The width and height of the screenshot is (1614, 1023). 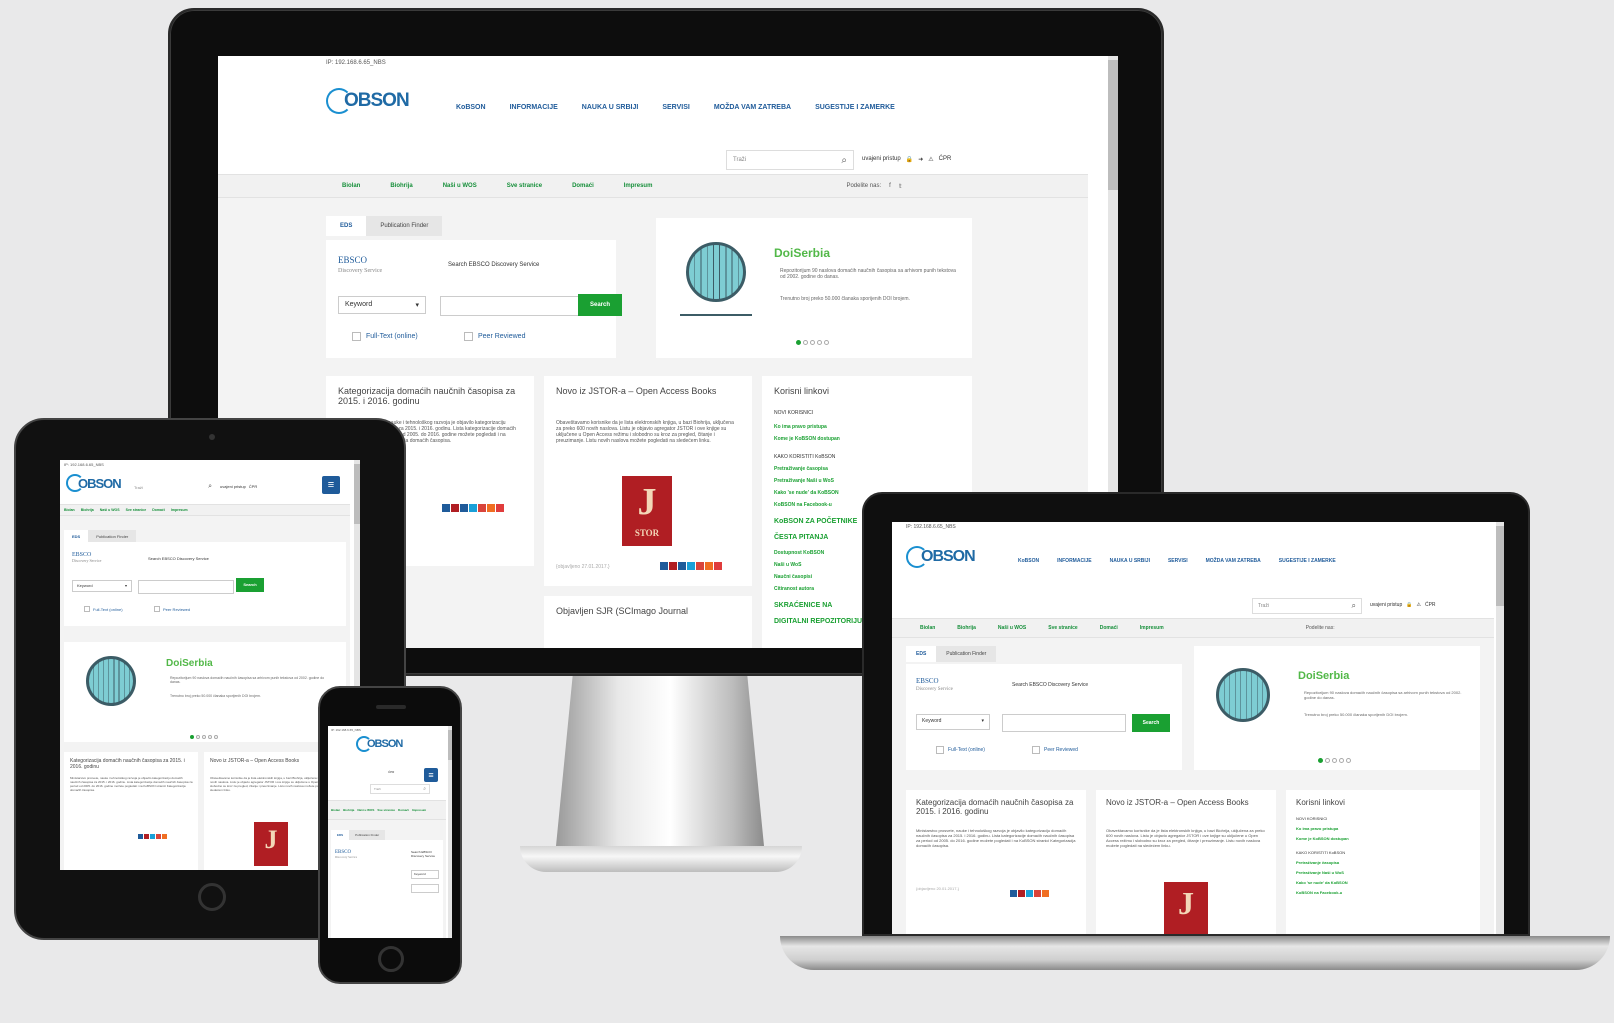 What do you see at coordinates (787, 565) in the screenshot?
I see `link-nasi: Naši u WoS` at bounding box center [787, 565].